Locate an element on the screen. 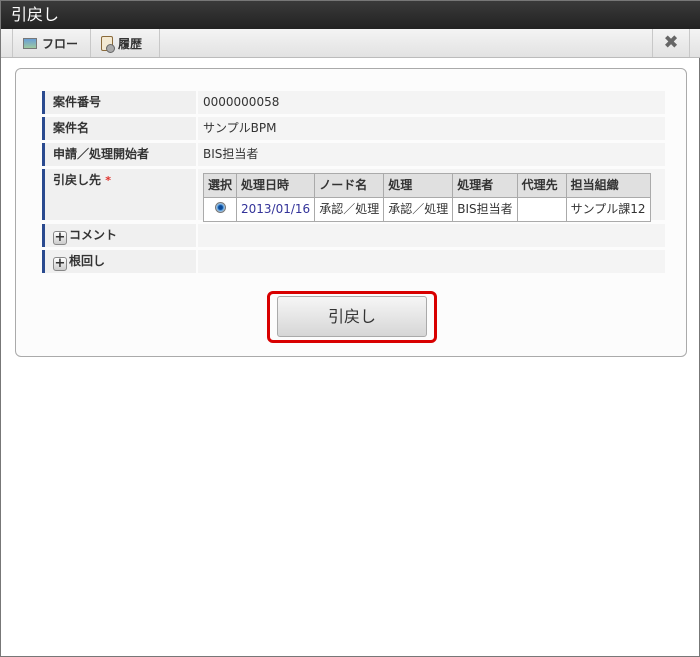 This screenshot has width=700, height=657. required-mark: * is located at coordinates (108, 180).